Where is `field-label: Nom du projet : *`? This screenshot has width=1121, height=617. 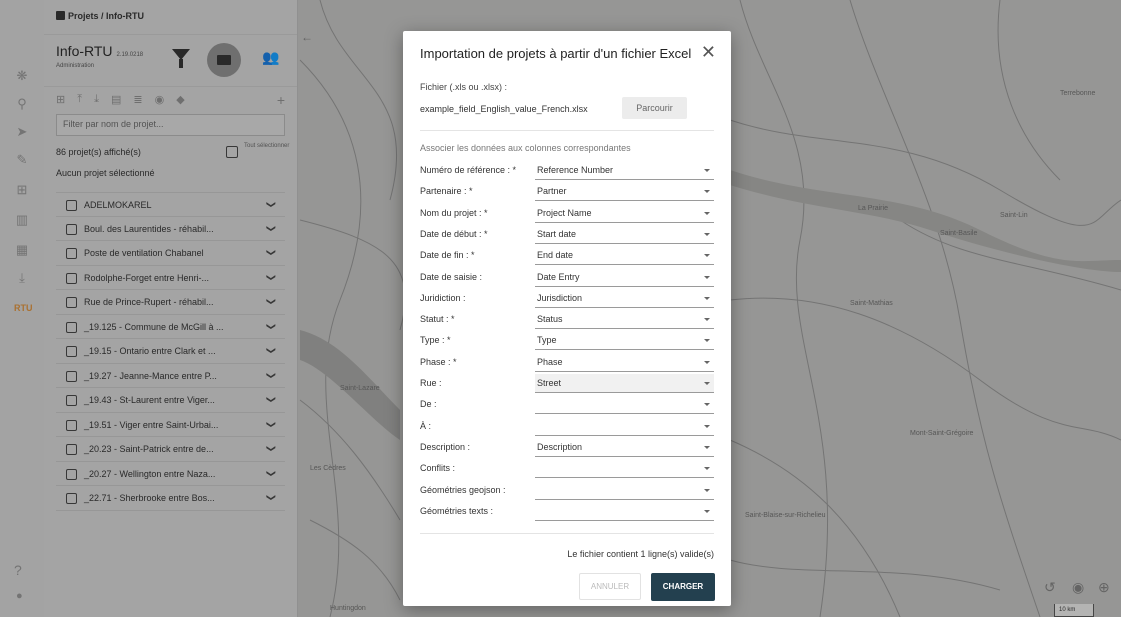 field-label: Nom du projet : * is located at coordinates (454, 212).